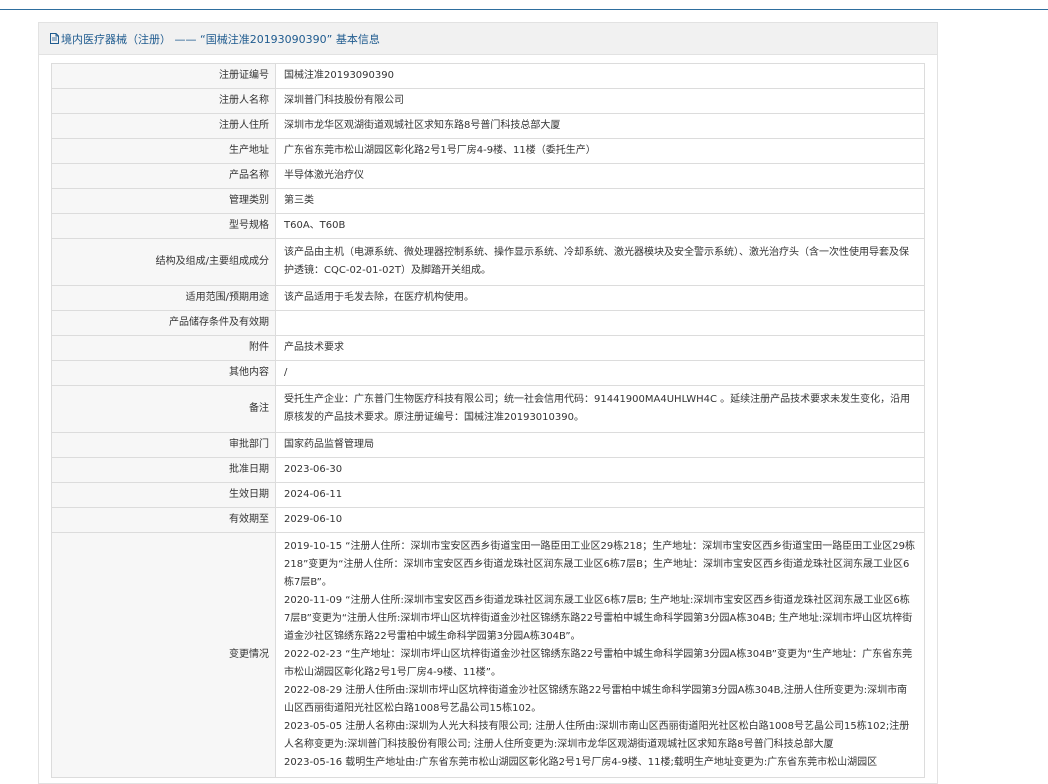  I want to click on row-value: T60A、T60B, so click(600, 226).